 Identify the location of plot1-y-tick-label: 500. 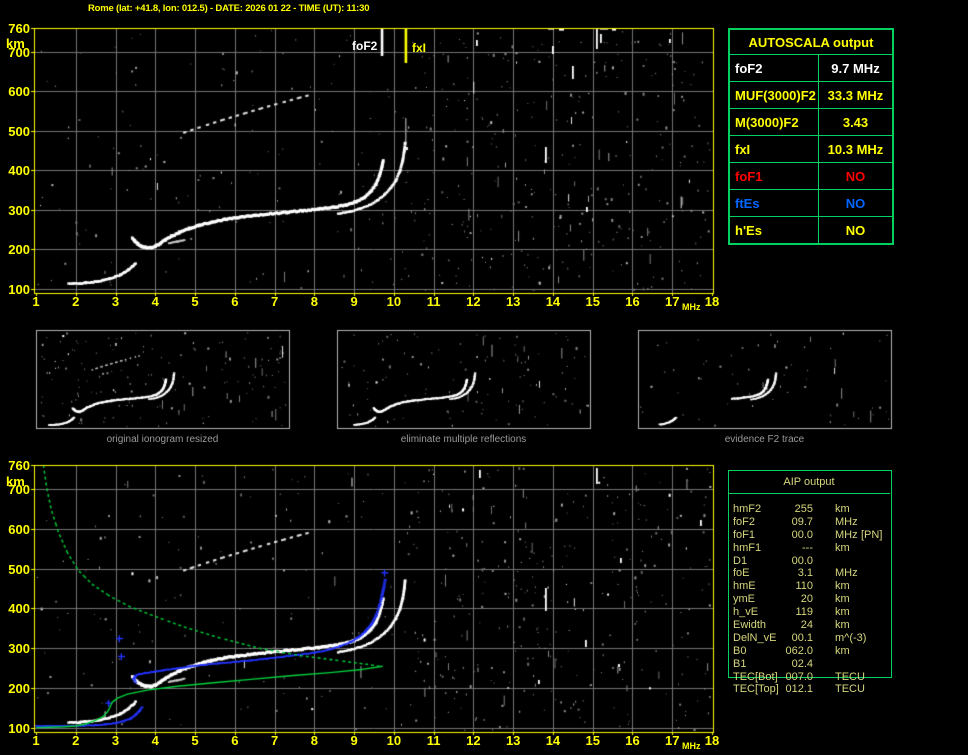
(19, 569).